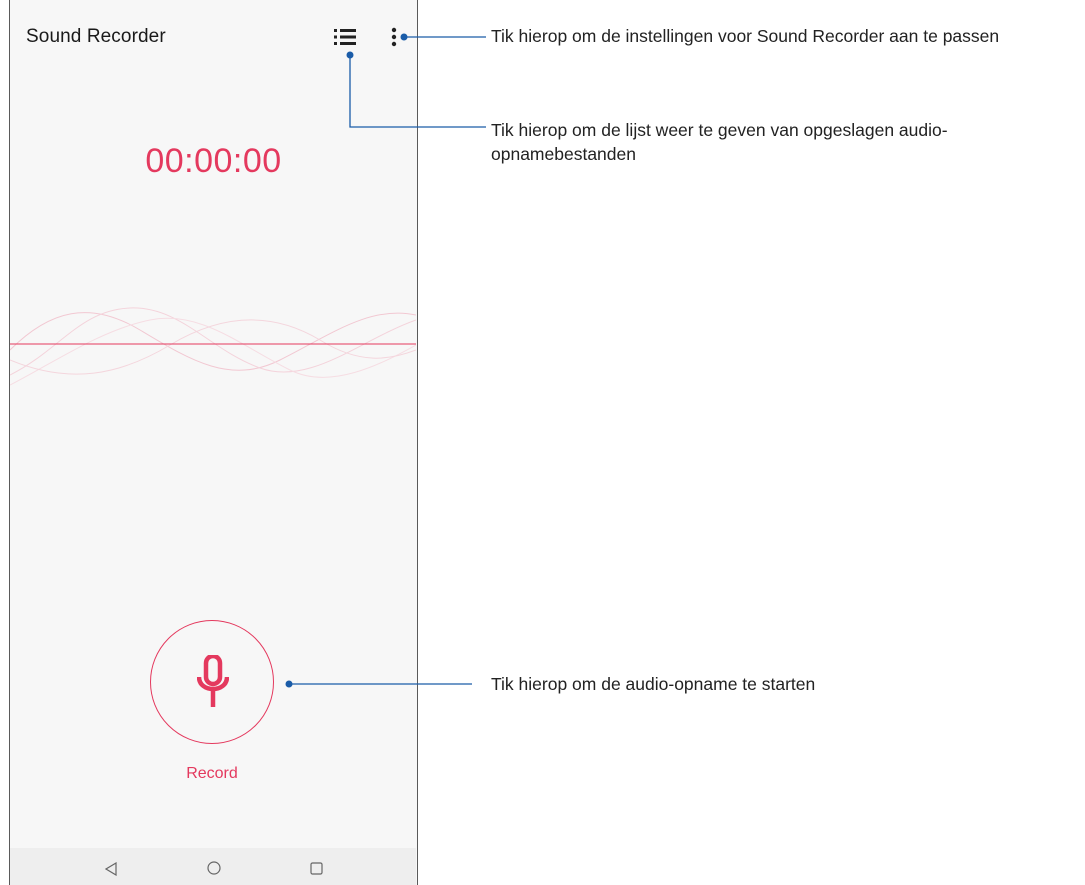  Describe the element at coordinates (653, 684) in the screenshot. I see `callout-record-text: Tik hierop om de audio-opname te starten` at that location.